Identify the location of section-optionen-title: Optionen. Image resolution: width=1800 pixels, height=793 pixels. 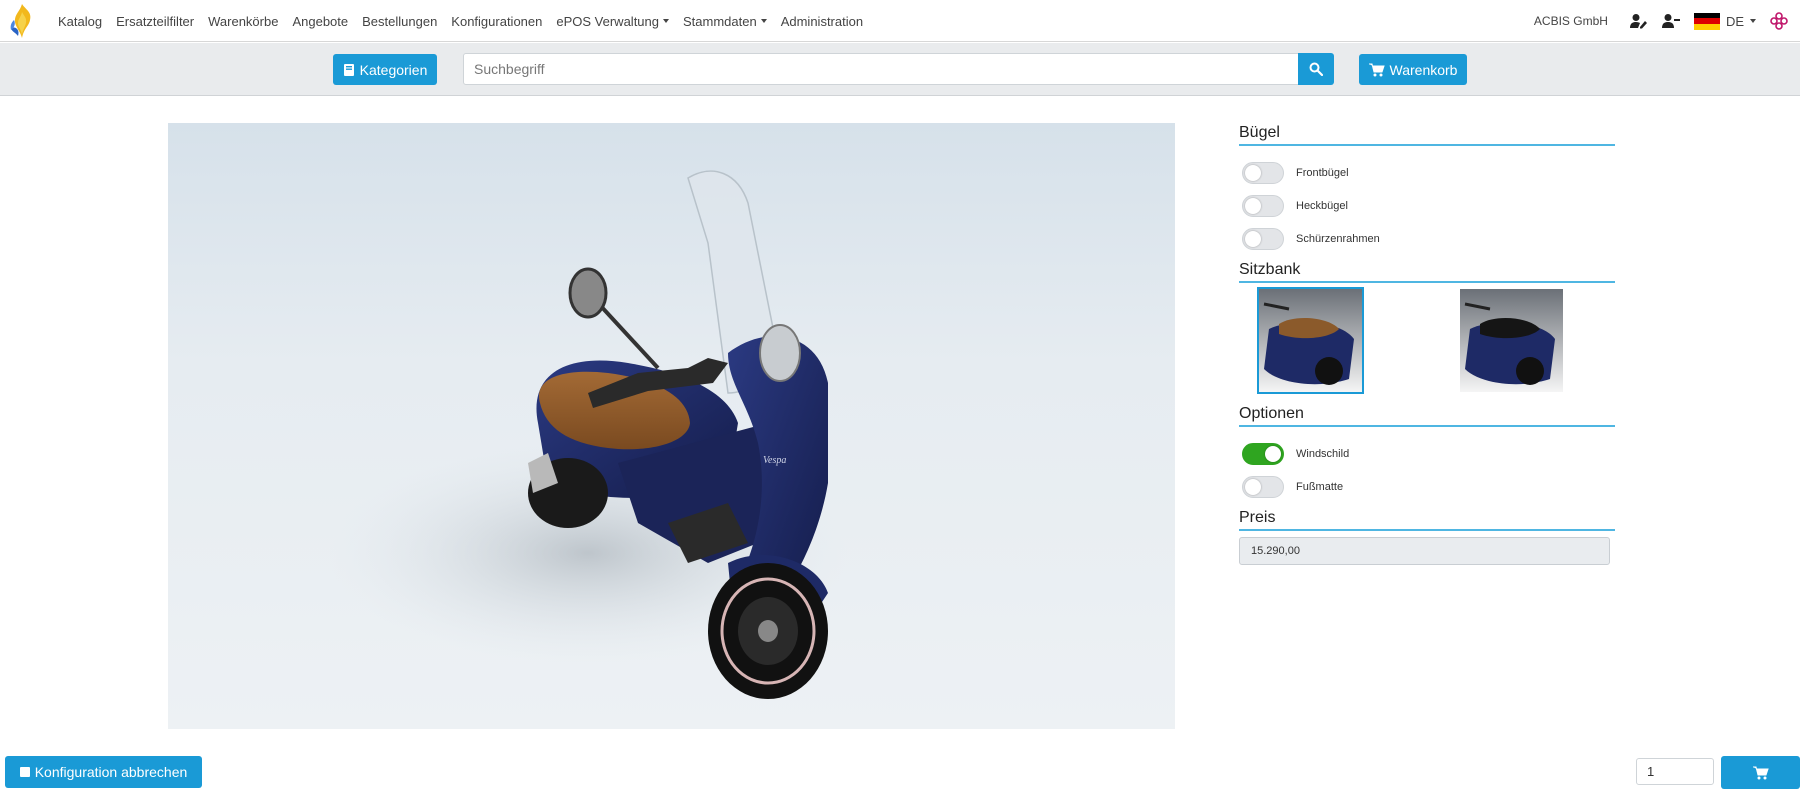
(1427, 416).